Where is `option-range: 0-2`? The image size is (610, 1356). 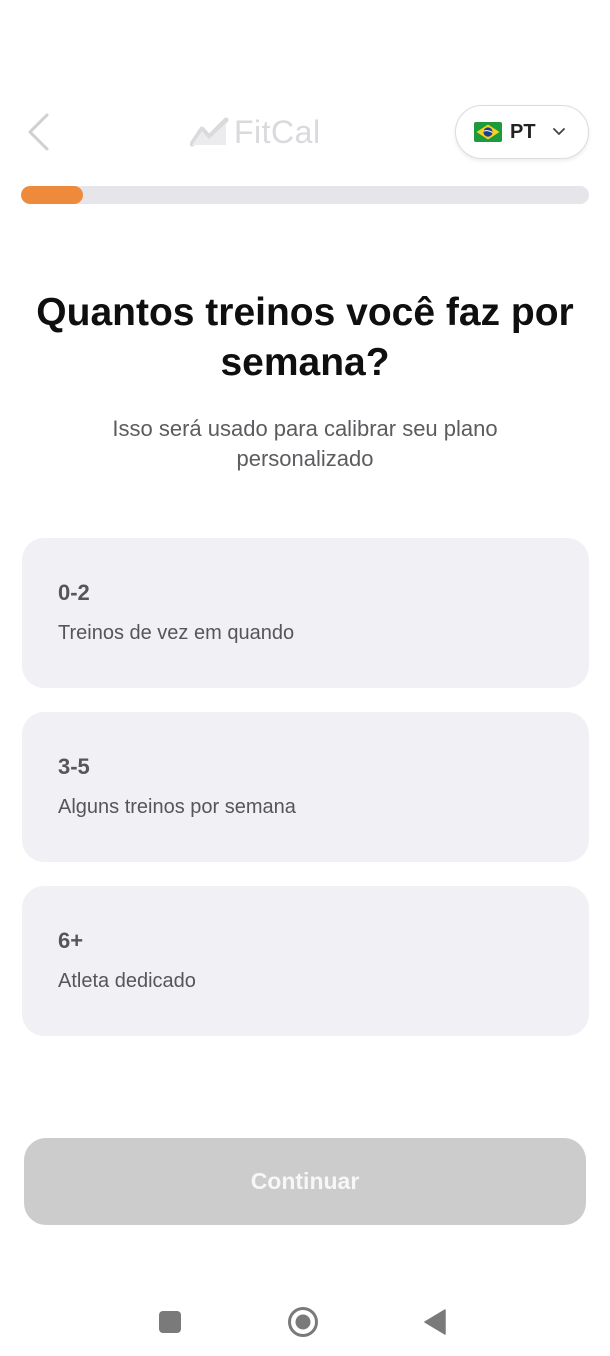 option-range: 0-2 is located at coordinates (74, 592).